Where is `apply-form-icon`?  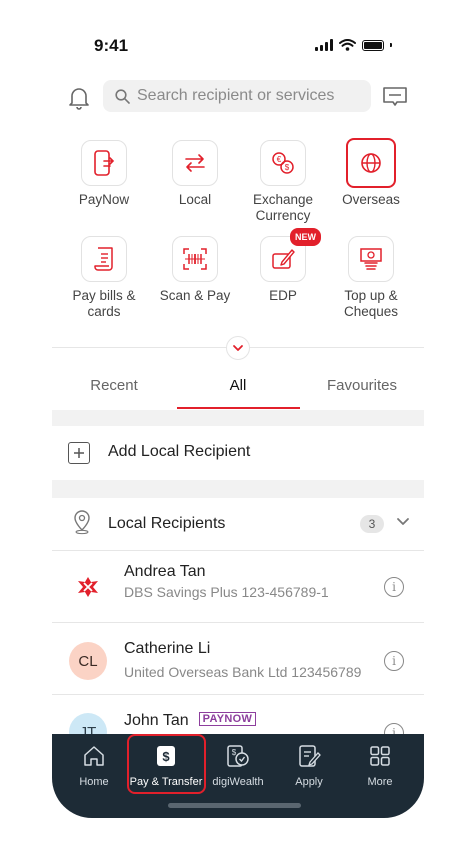 apply-form-icon is located at coordinates (310, 756).